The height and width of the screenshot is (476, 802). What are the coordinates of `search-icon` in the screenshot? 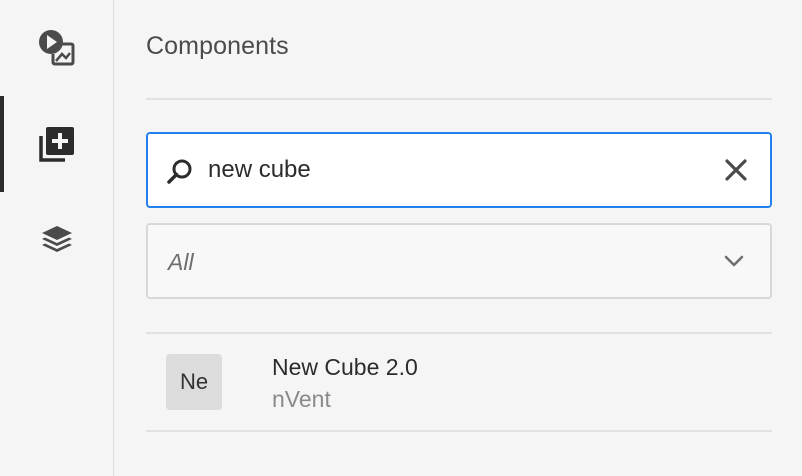 It's located at (180, 172).